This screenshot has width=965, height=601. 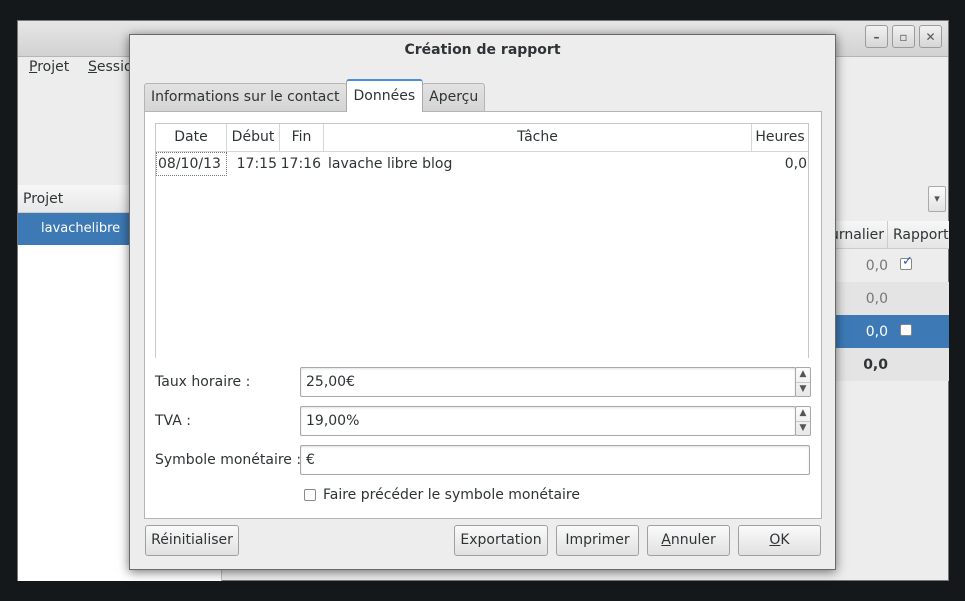 What do you see at coordinates (538, 137) in the screenshot?
I see `column-tache: Tâche` at bounding box center [538, 137].